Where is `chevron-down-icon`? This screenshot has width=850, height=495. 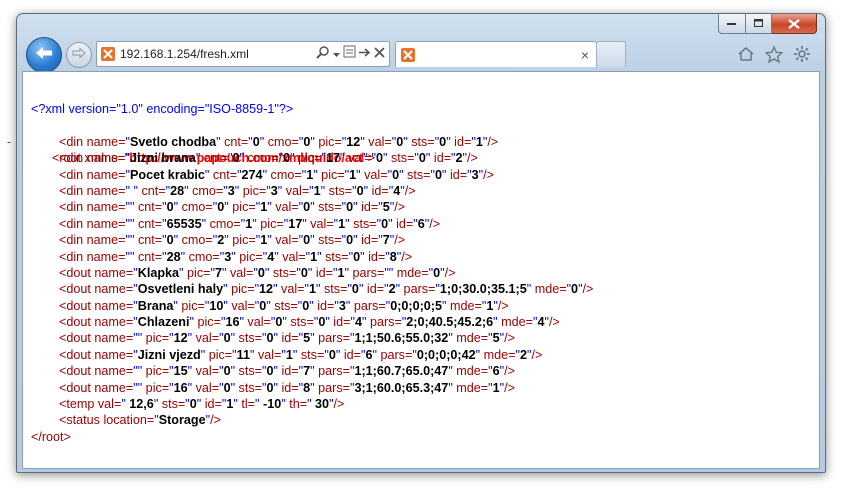 chevron-down-icon is located at coordinates (336, 54).